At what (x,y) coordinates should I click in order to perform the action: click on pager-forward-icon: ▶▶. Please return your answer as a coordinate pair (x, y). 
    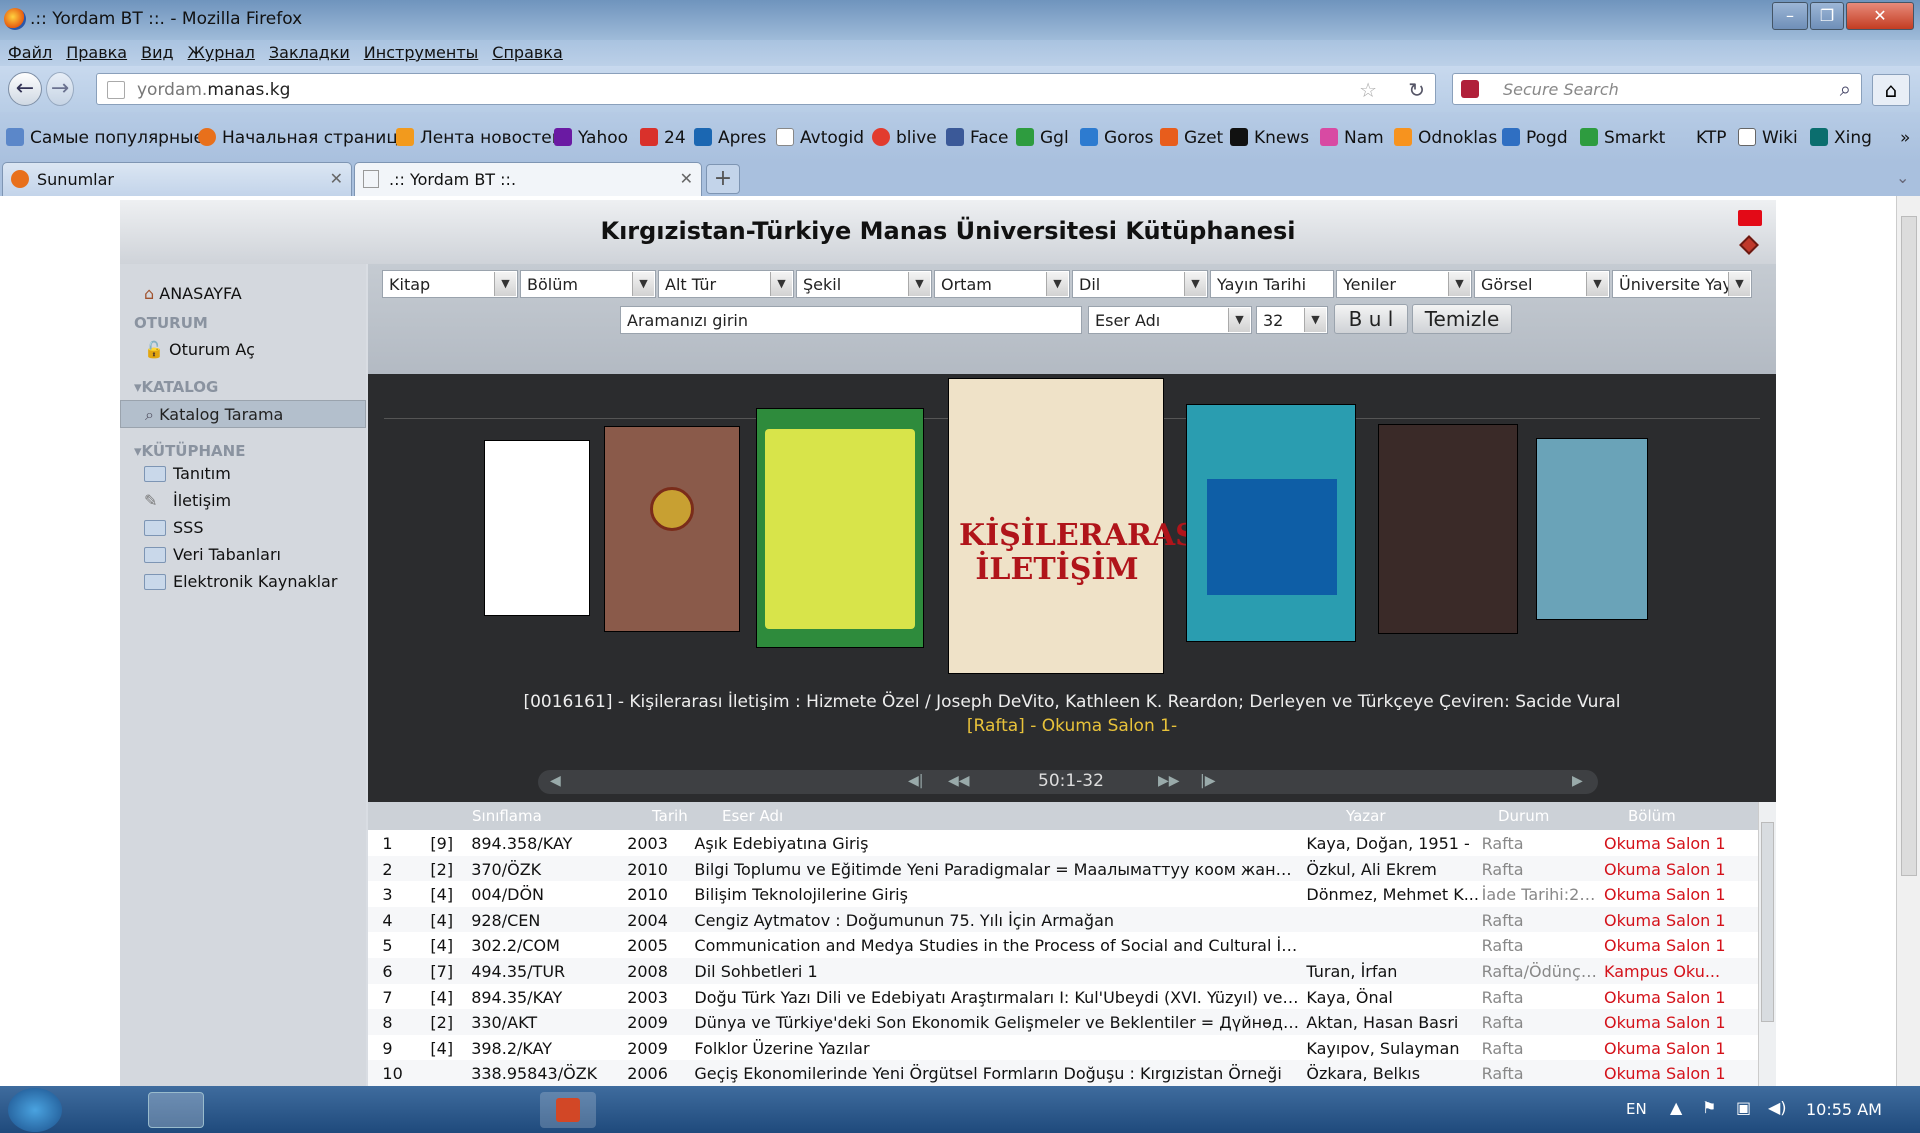
    Looking at the image, I should click on (1169, 781).